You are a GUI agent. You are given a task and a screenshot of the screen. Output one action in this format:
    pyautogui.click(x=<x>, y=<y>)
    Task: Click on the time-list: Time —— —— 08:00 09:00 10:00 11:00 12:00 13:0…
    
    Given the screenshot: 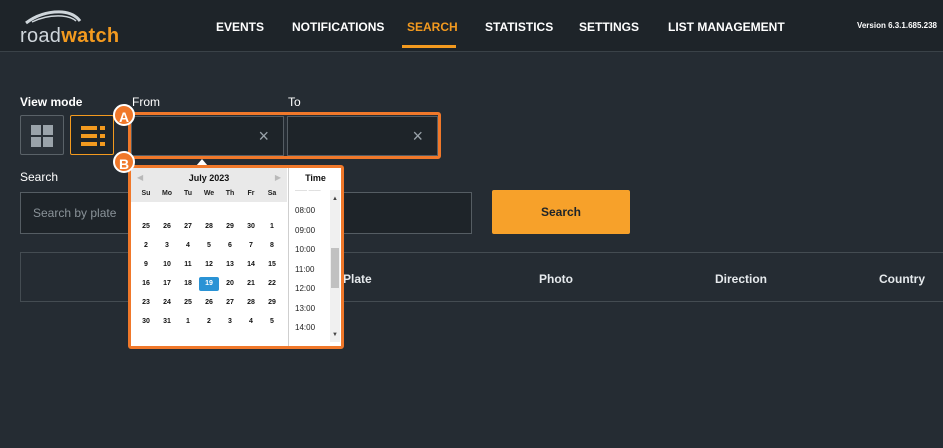 What is the action you would take?
    pyautogui.click(x=314, y=257)
    